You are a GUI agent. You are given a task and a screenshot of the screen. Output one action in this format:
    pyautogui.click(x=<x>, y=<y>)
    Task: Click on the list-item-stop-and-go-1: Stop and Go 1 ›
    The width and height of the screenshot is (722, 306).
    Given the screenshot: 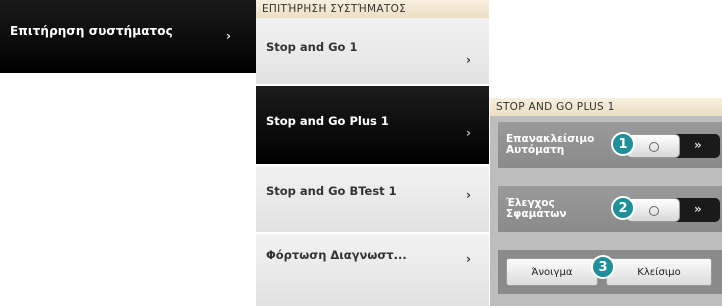 What is the action you would take?
    pyautogui.click(x=372, y=51)
    